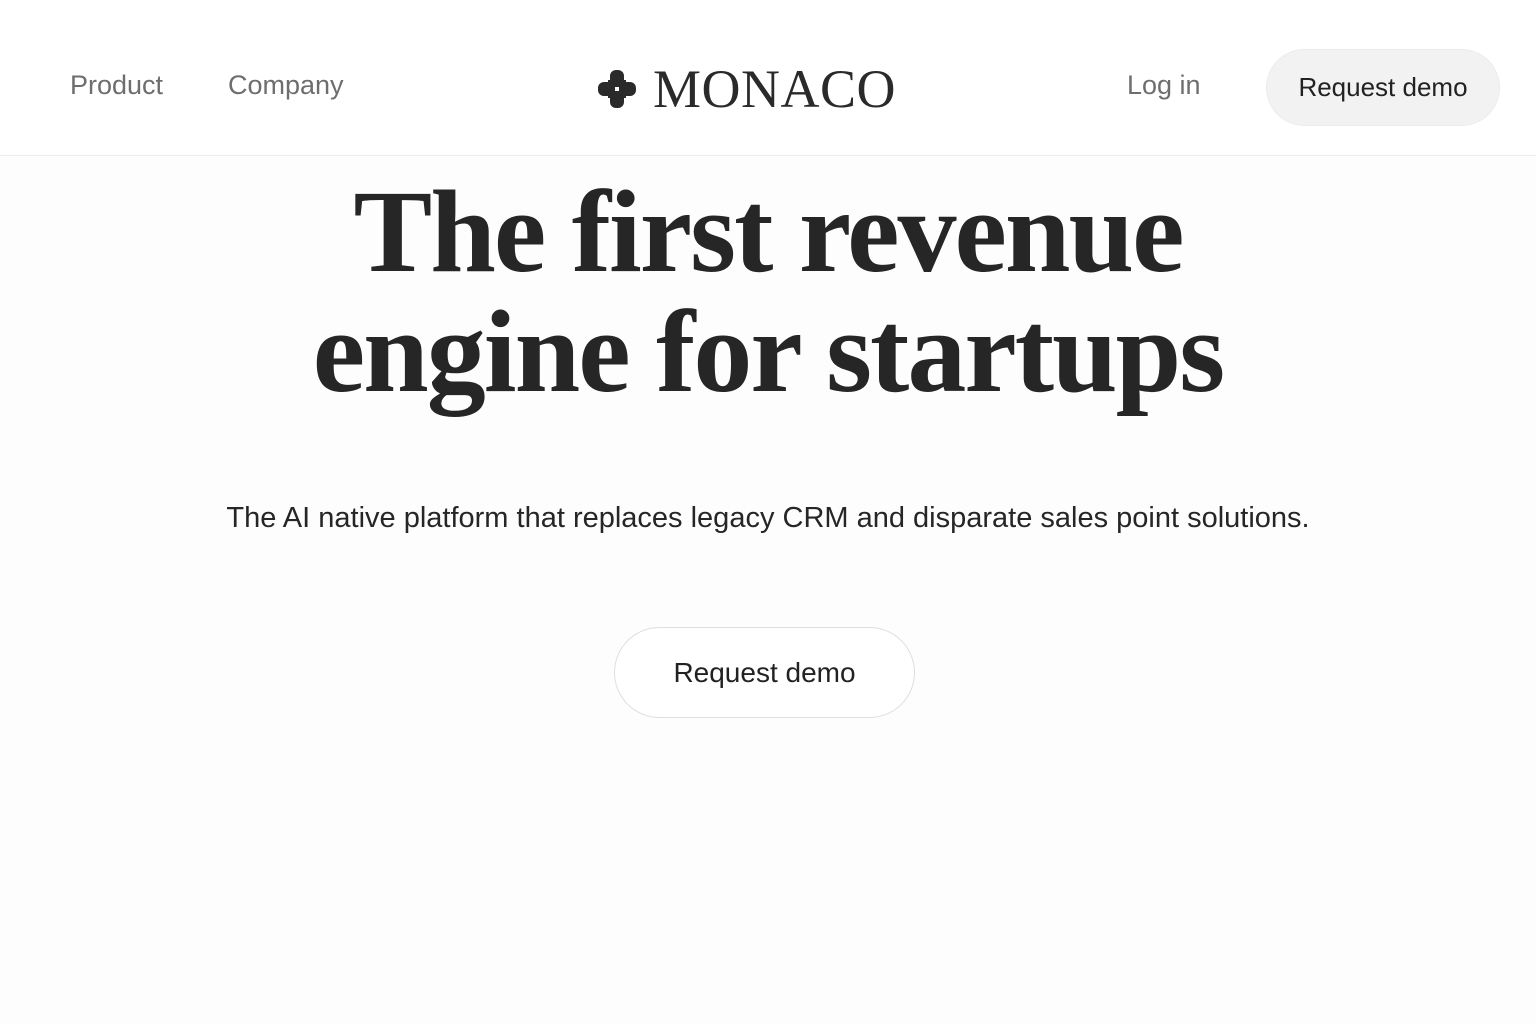  I want to click on request-demo-button-hero: Request demo, so click(764, 672).